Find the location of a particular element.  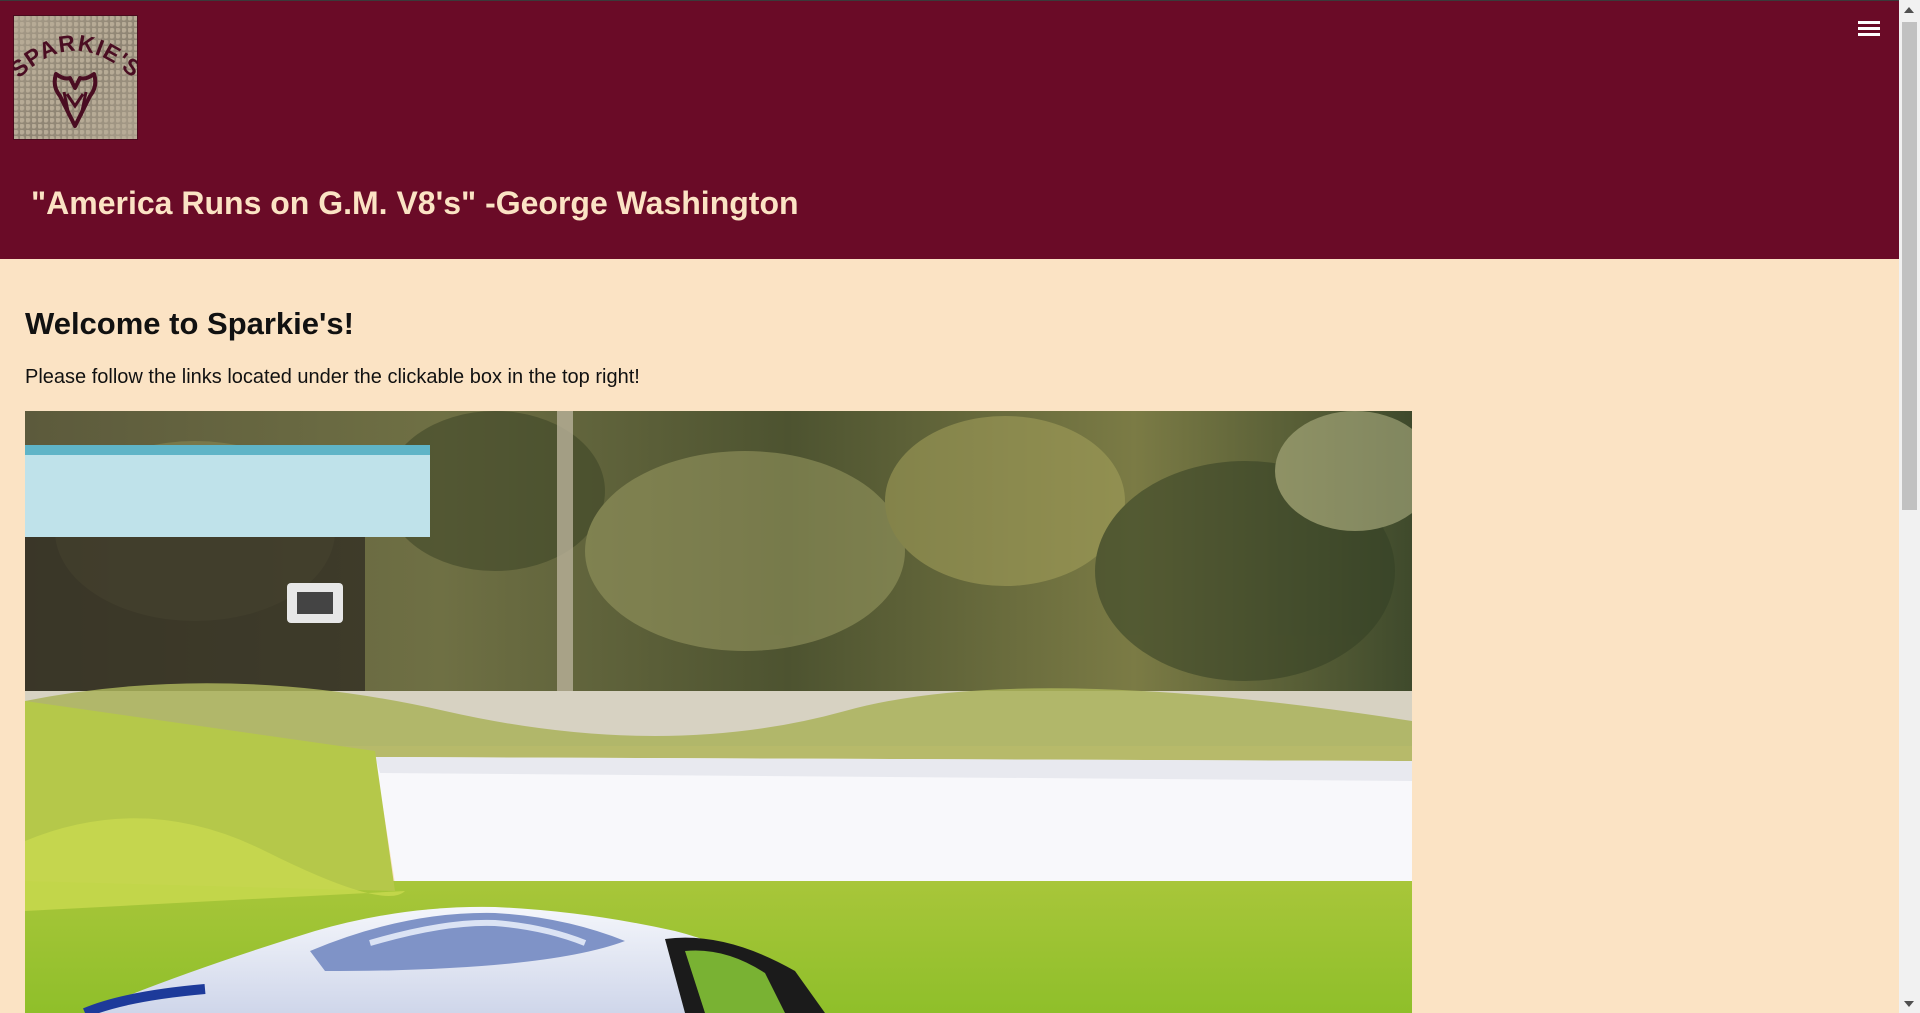

scroll-down-arrow-icon is located at coordinates (1909, 1004).